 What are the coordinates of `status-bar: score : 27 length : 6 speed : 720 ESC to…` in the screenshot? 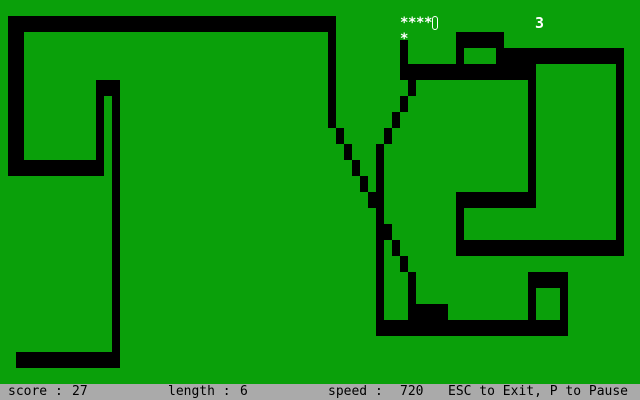 It's located at (320, 392).